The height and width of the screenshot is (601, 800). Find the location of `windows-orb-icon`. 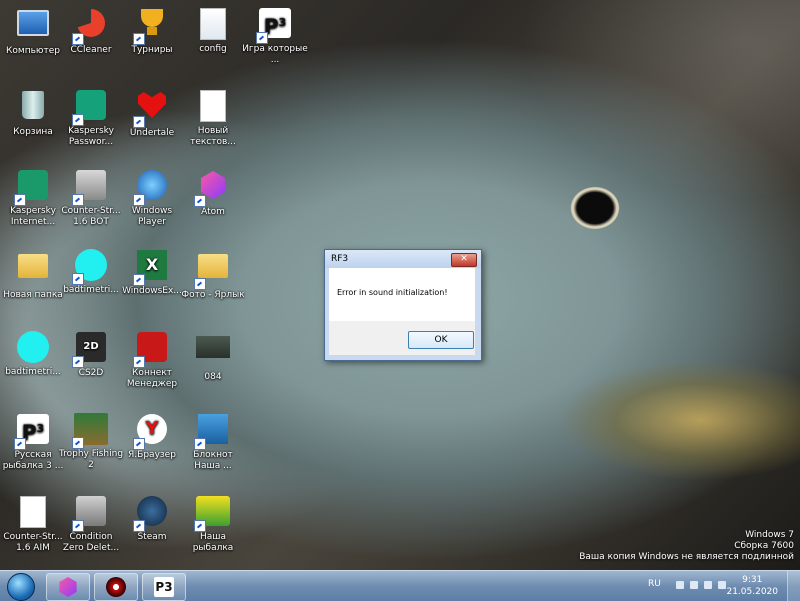

windows-orb-icon is located at coordinates (21, 587).